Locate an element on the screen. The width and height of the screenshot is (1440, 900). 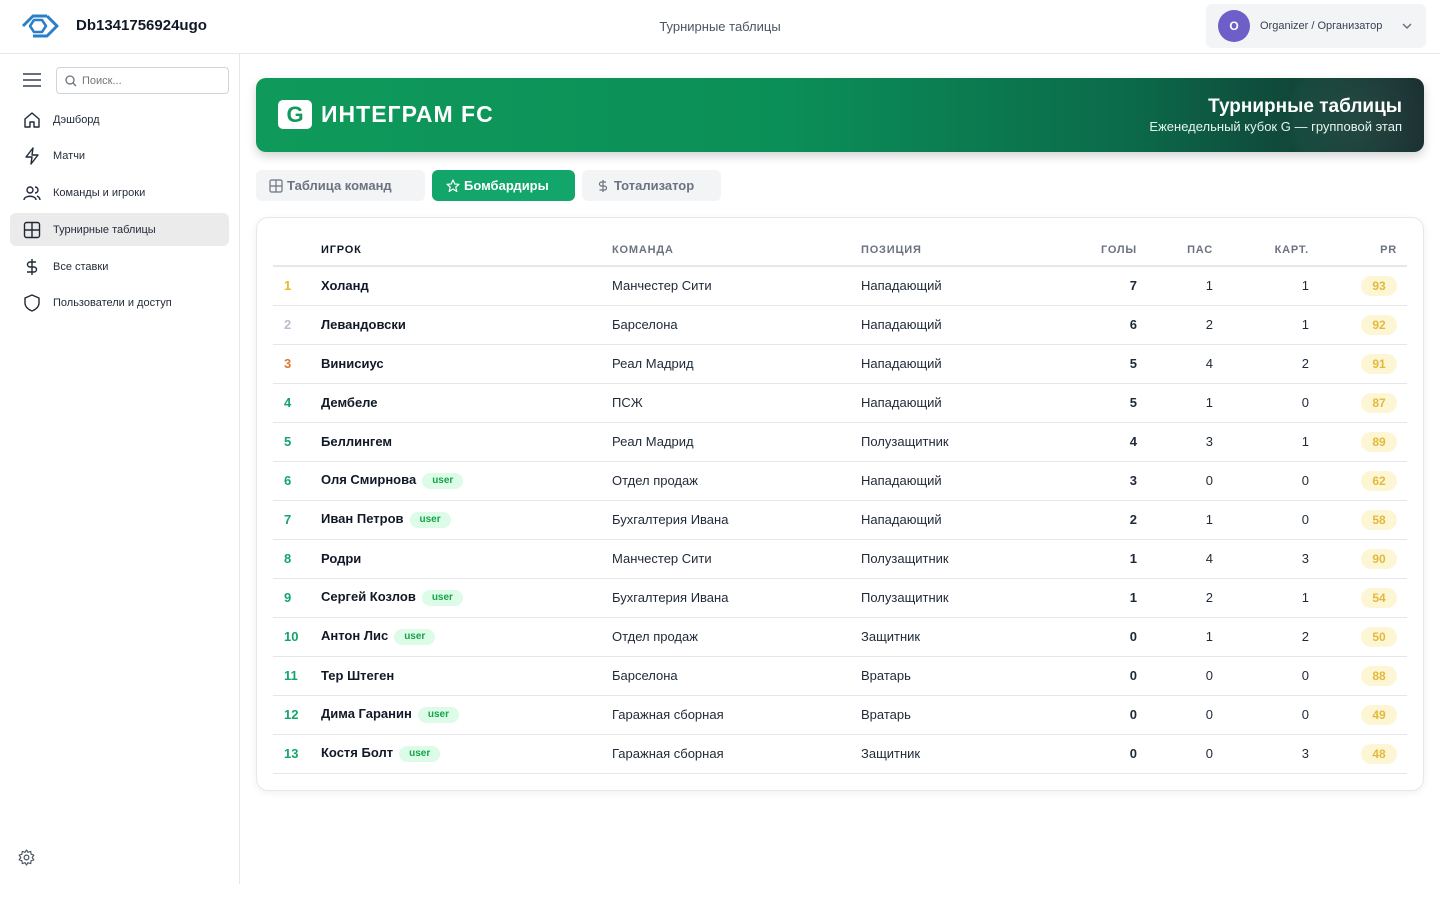
tab-label: Тотализатор is located at coordinates (654, 185).